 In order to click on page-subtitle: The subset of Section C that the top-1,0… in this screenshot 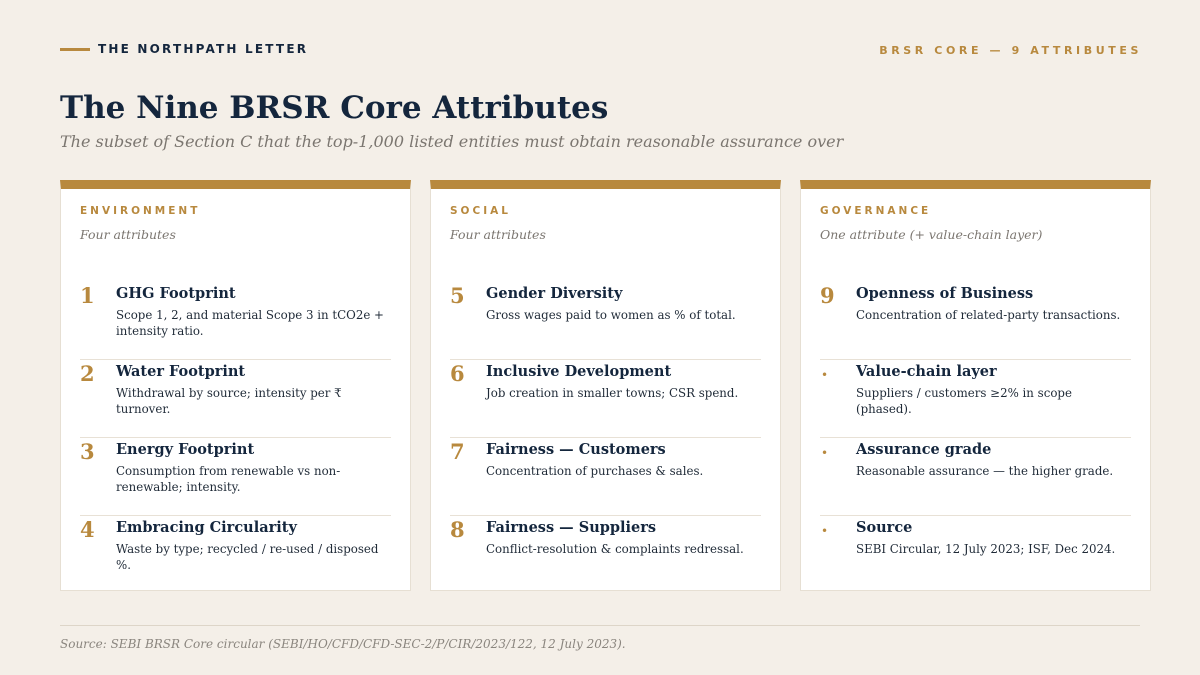, I will do `click(452, 141)`.